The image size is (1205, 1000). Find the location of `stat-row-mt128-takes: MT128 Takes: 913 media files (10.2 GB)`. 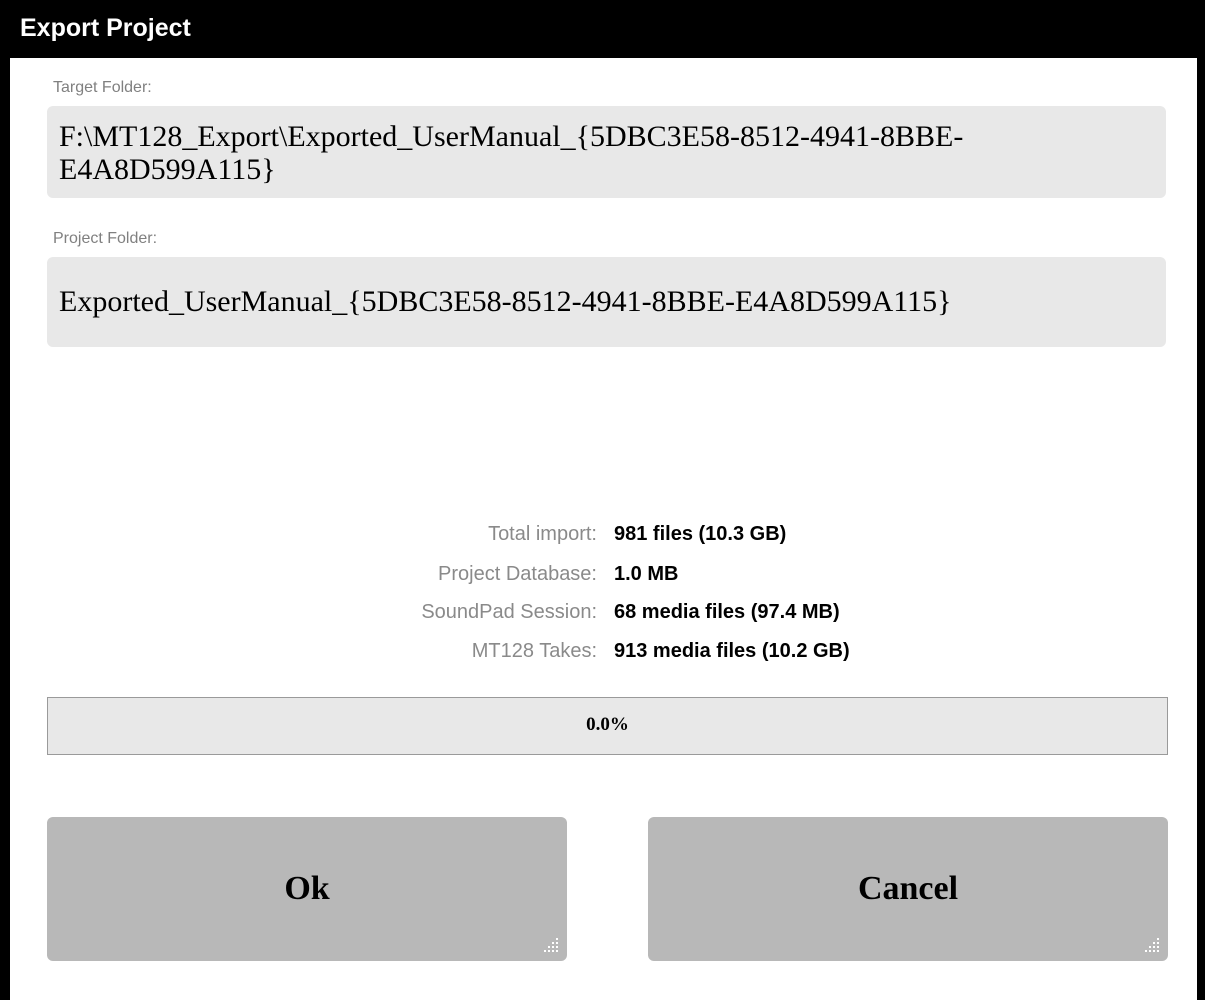

stat-row-mt128-takes: MT128 Takes: 913 media files (10.2 GB) is located at coordinates (602, 655).